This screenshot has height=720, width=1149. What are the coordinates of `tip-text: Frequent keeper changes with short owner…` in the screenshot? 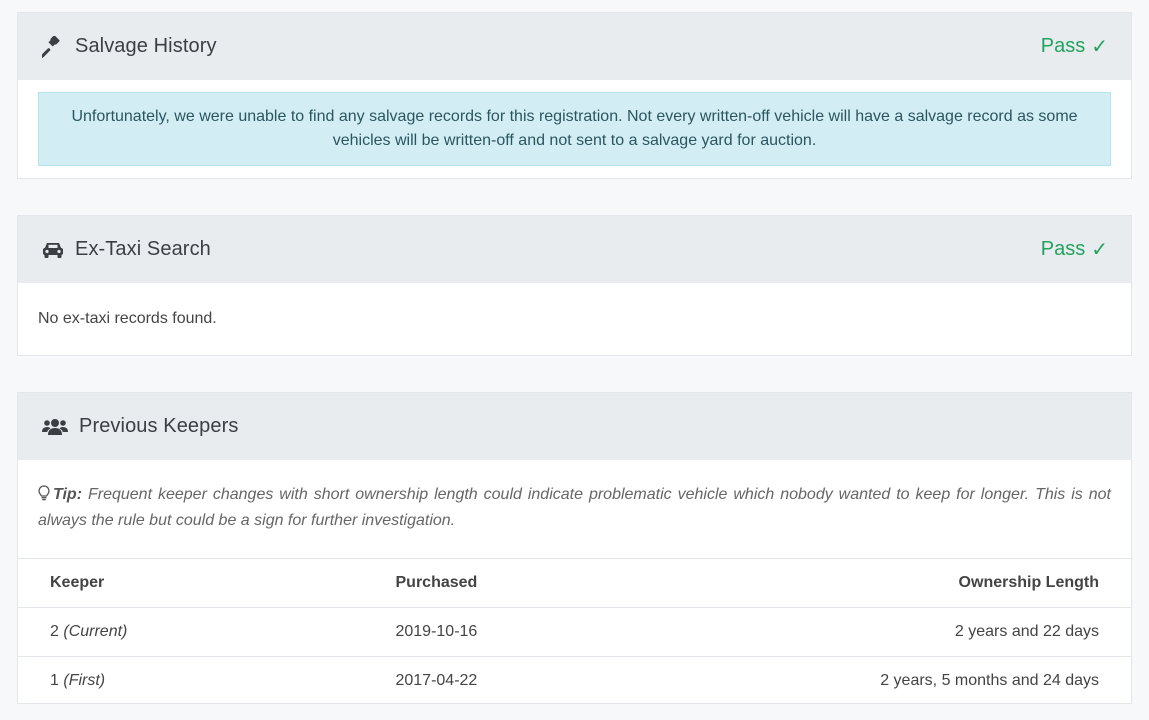 It's located at (574, 507).